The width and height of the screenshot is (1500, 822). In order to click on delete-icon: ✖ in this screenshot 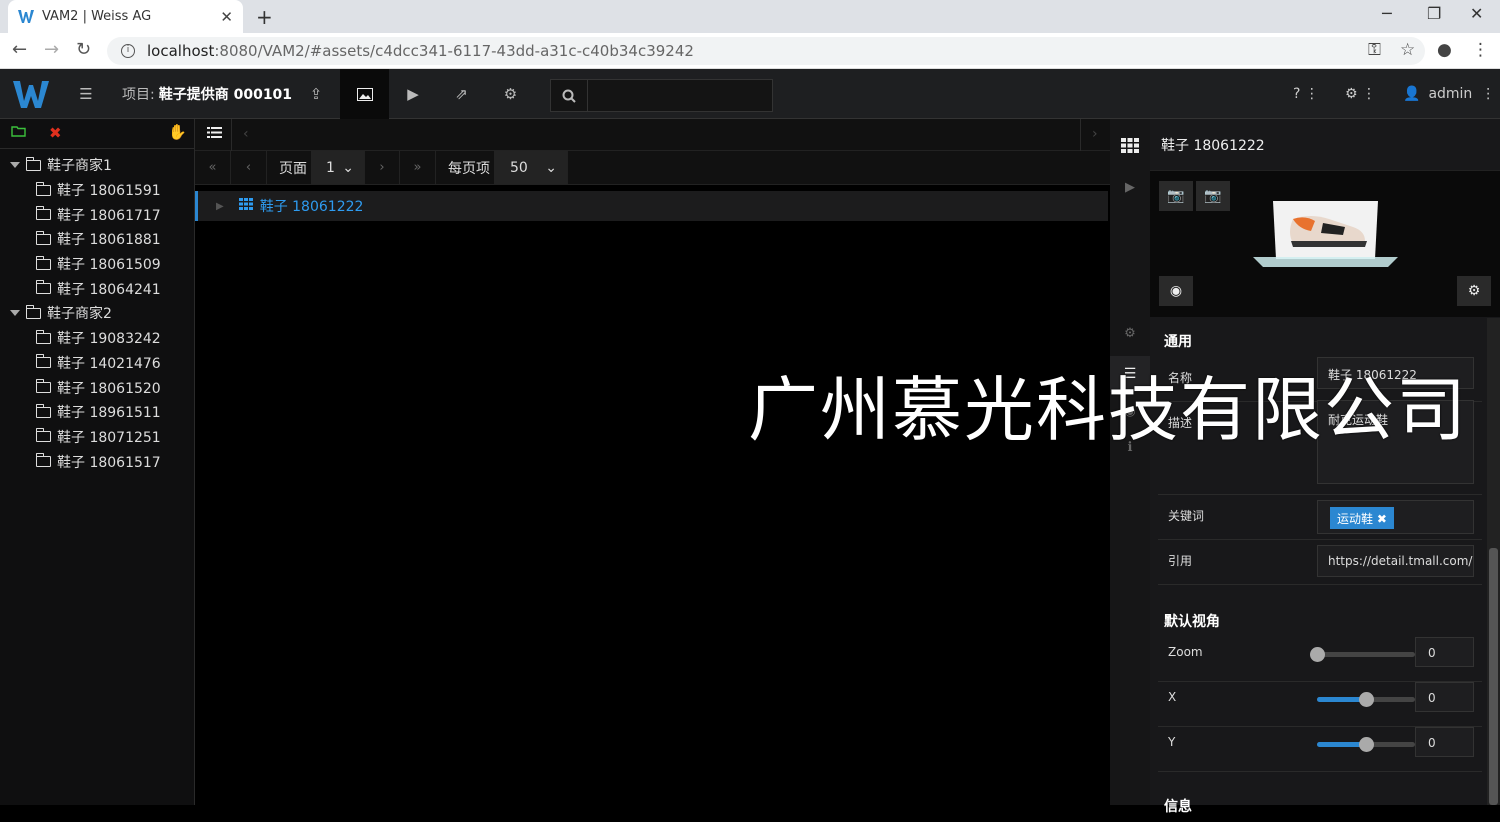, I will do `click(55, 133)`.